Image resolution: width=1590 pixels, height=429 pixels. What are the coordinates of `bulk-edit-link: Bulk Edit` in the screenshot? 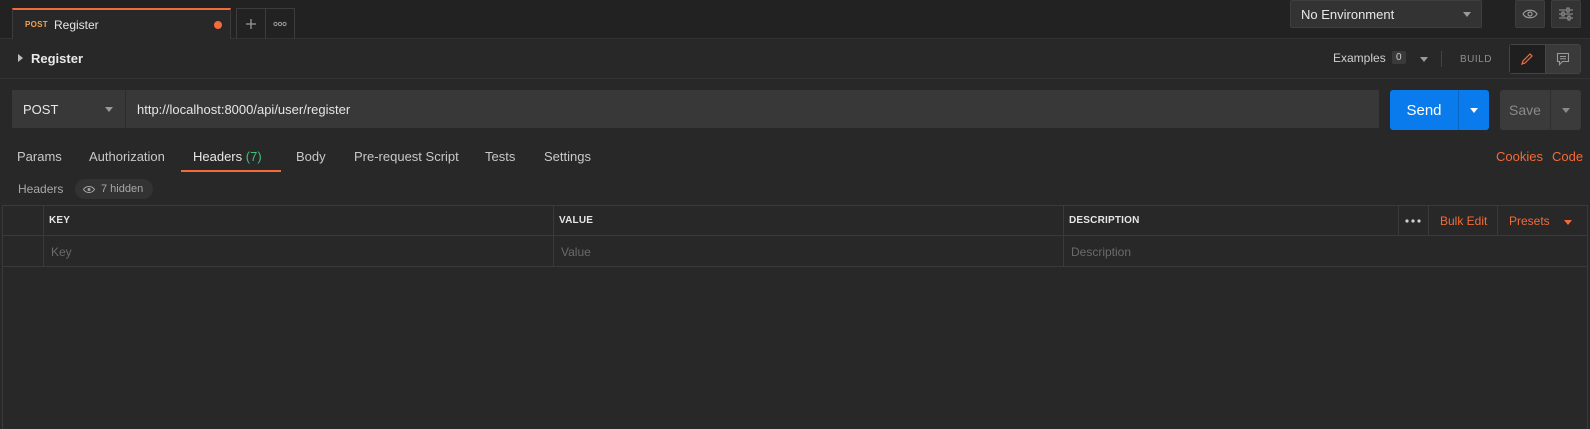 It's located at (1463, 221).